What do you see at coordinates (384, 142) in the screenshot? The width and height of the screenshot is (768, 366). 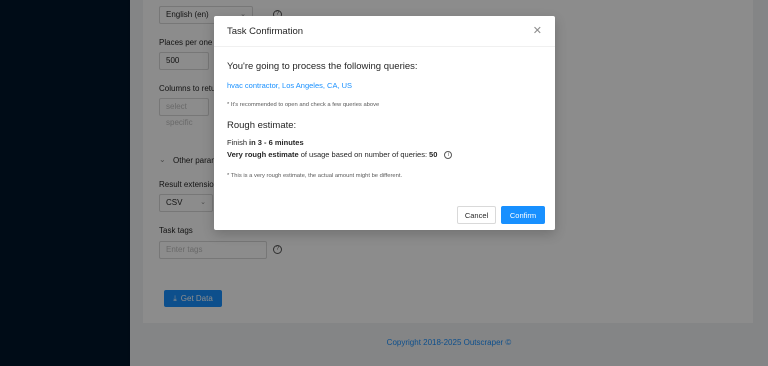 I see `finish-estimate: Finish in 3 - 6 minutes` at bounding box center [384, 142].